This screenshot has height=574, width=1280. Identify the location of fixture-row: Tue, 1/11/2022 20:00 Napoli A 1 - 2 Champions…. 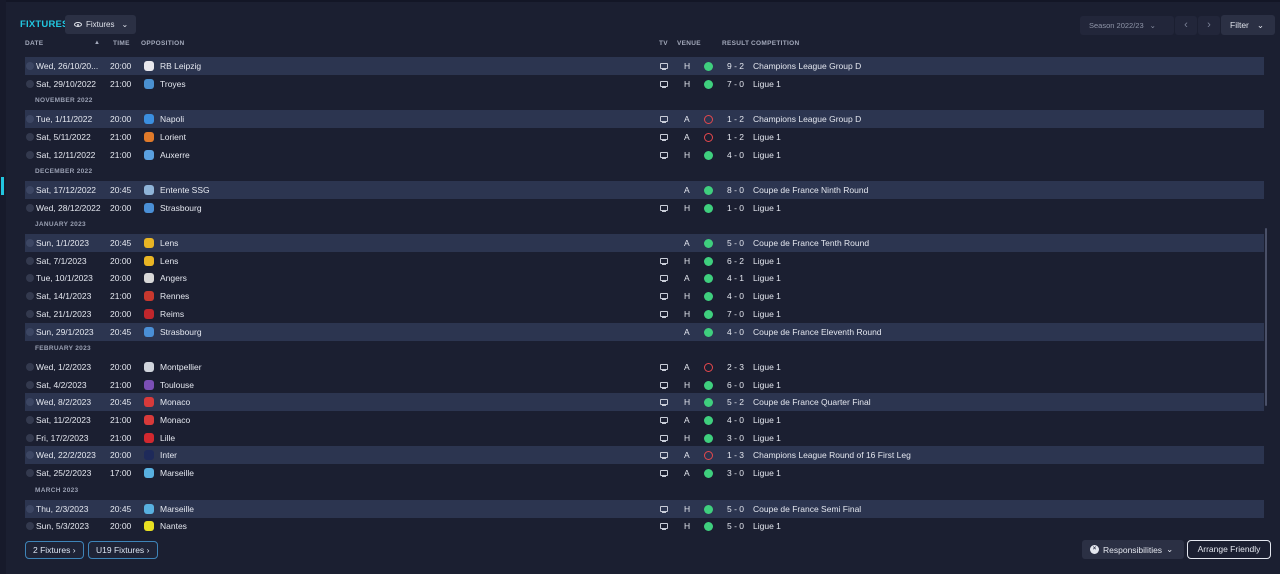
(644, 119).